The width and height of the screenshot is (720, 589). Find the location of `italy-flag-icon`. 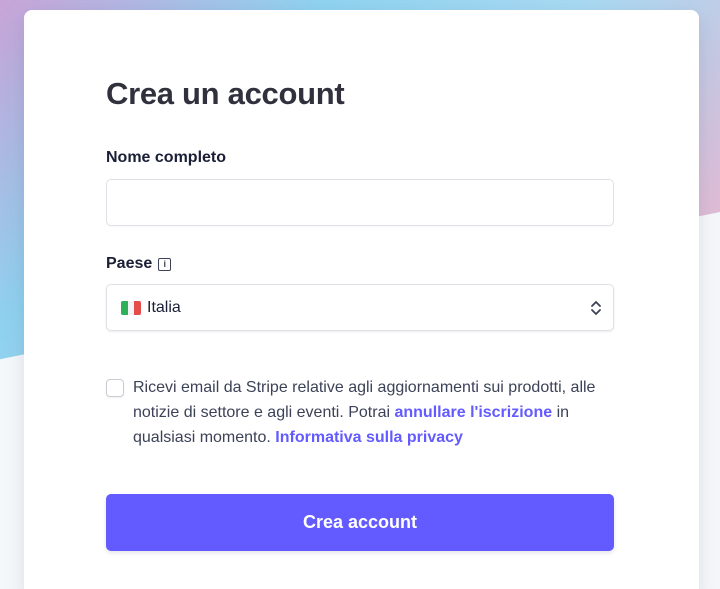

italy-flag-icon is located at coordinates (131, 307).